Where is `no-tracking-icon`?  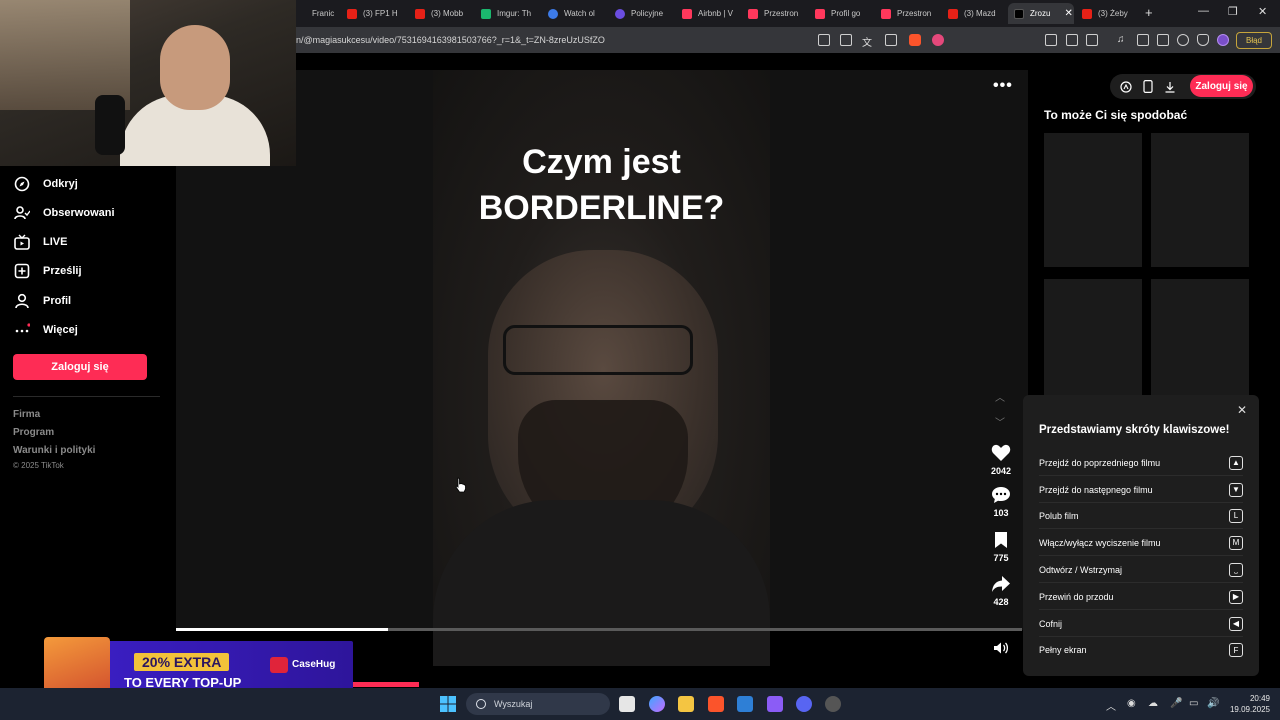 no-tracking-icon is located at coordinates (824, 40).